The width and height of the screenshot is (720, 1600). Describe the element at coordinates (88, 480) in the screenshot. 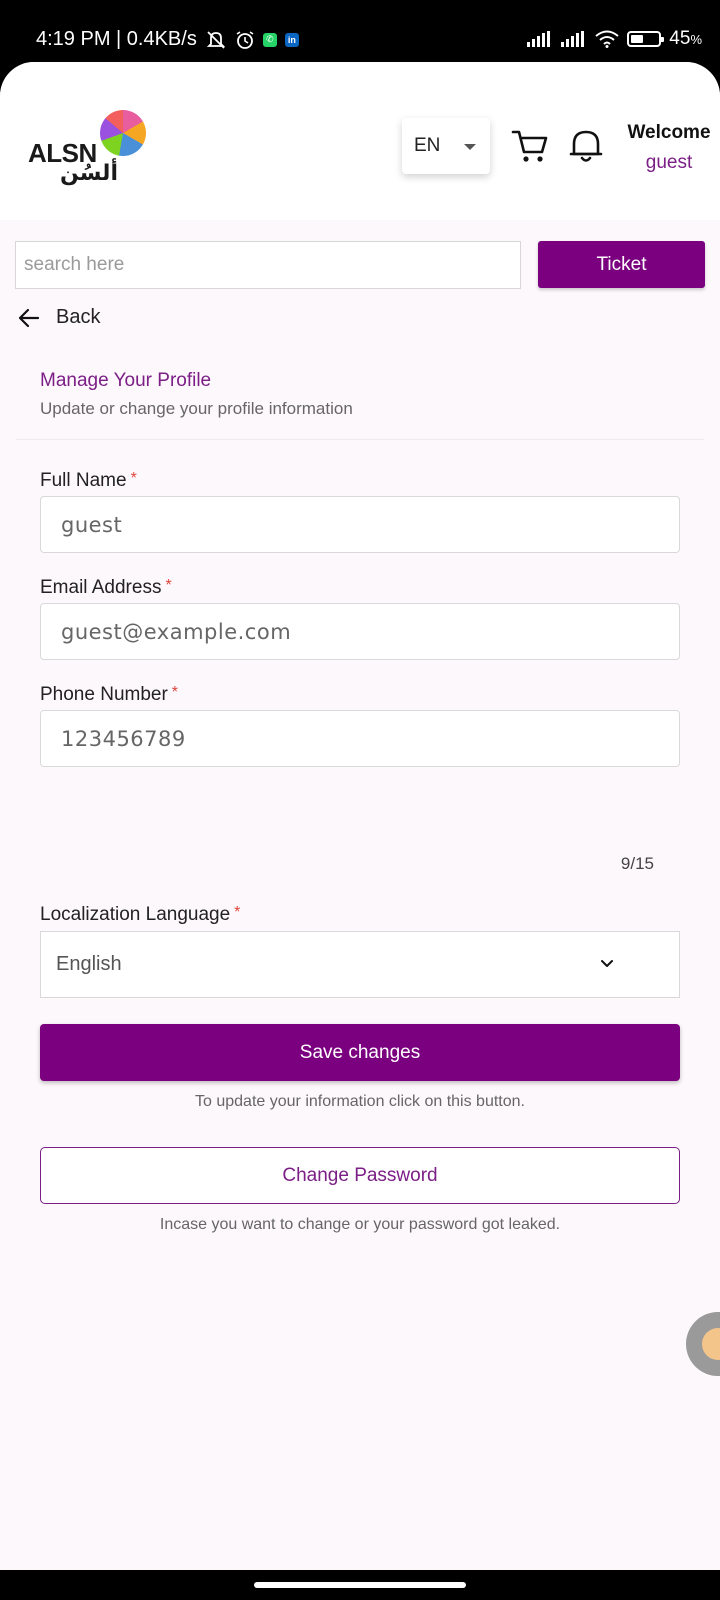

I see `full-name-label: Full Name *` at that location.